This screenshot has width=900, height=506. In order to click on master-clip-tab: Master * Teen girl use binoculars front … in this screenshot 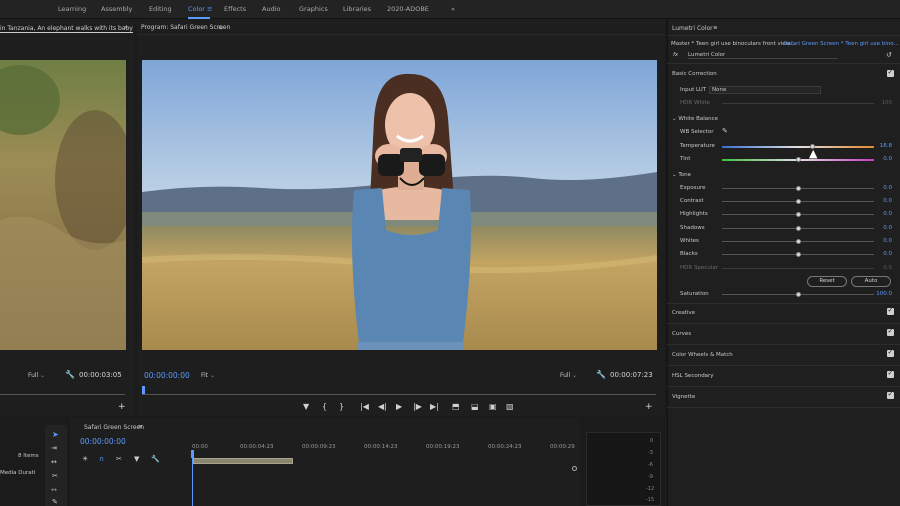, I will do `click(733, 44)`.